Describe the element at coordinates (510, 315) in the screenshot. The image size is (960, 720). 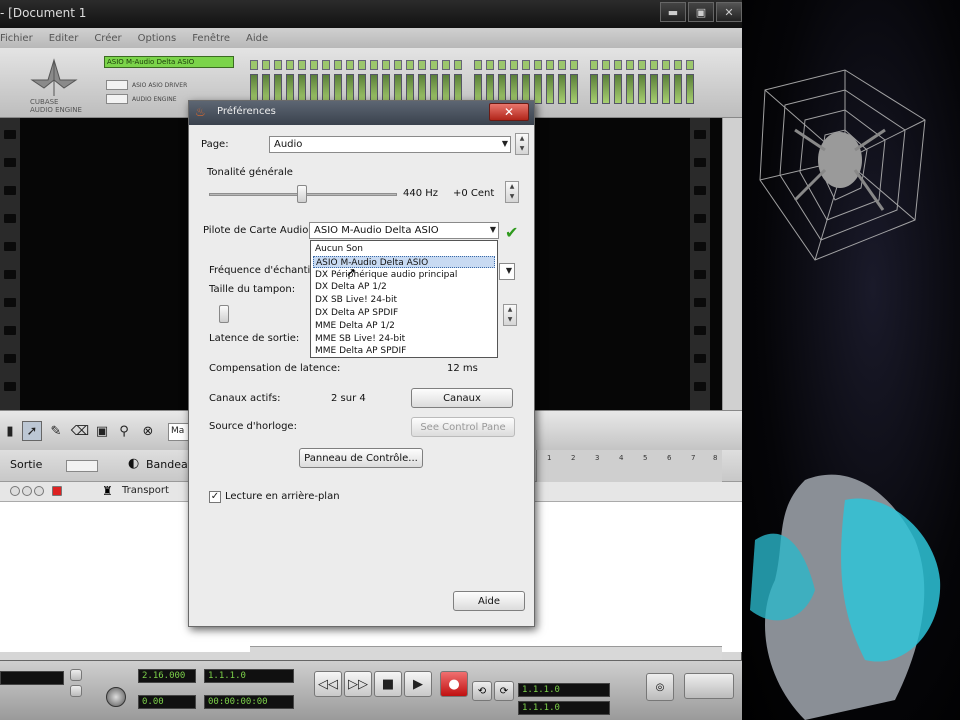
I see `buffer-spin: ▲ ▼` at that location.